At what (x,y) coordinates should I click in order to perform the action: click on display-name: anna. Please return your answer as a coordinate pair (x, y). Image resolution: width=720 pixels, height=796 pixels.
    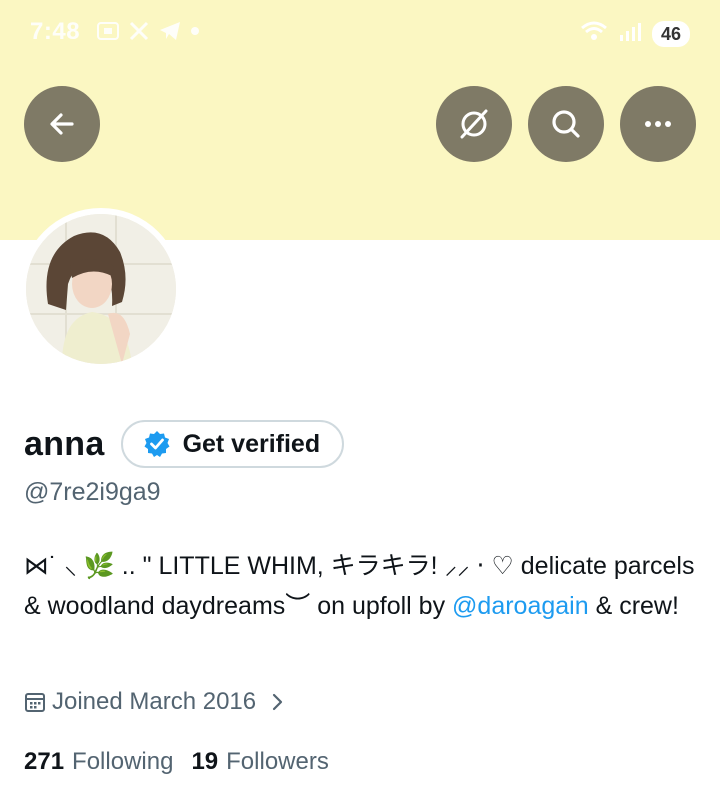
    Looking at the image, I should click on (64, 443).